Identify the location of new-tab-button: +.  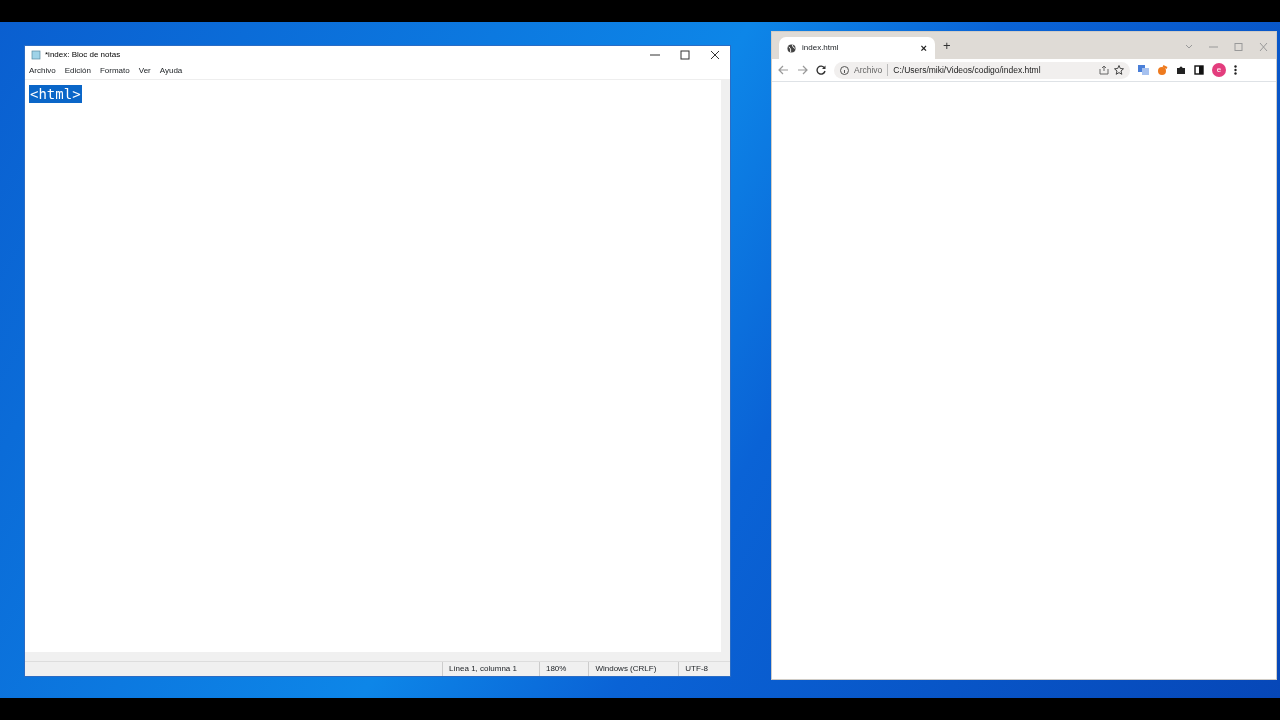
(947, 45).